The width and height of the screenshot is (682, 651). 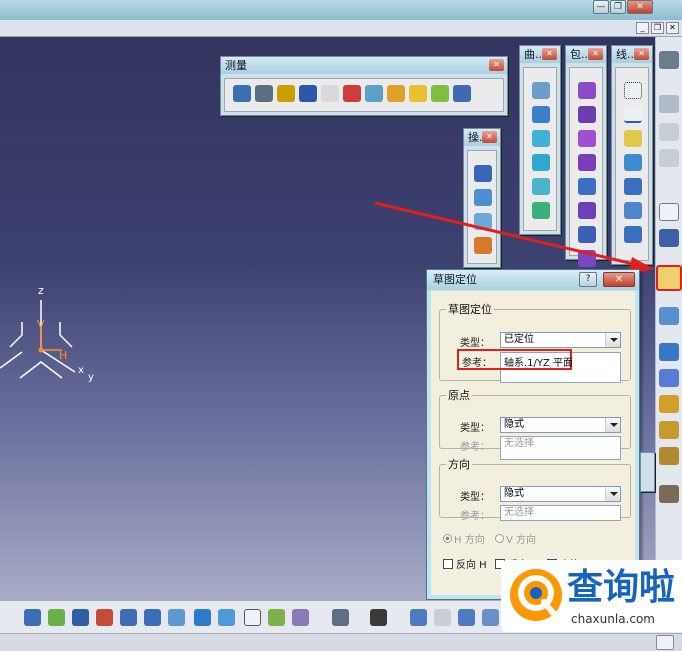 What do you see at coordinates (252, 617) in the screenshot?
I see `render-style-icon` at bounding box center [252, 617].